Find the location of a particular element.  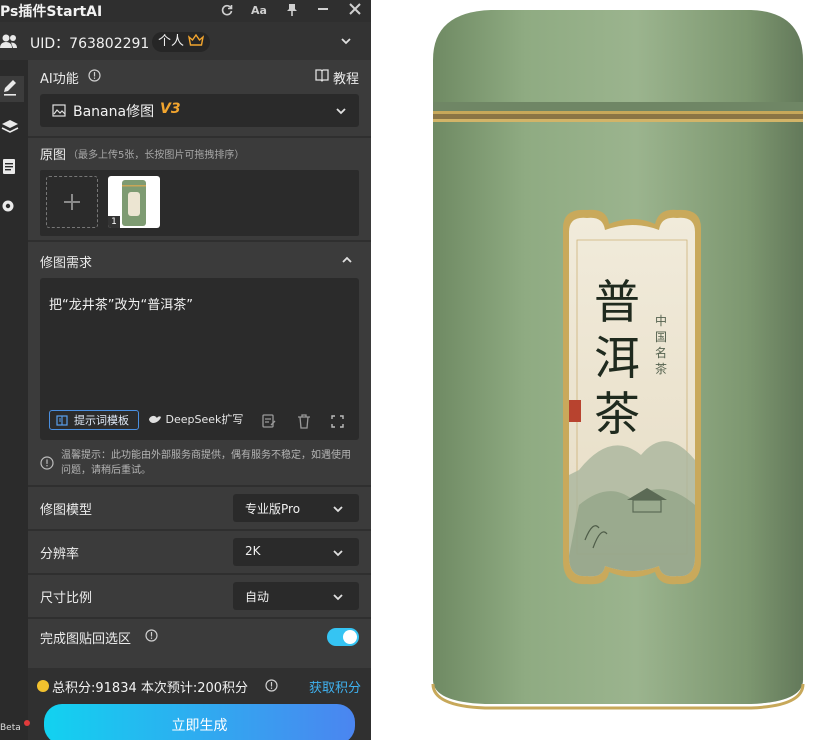

crown-icon is located at coordinates (196, 39).